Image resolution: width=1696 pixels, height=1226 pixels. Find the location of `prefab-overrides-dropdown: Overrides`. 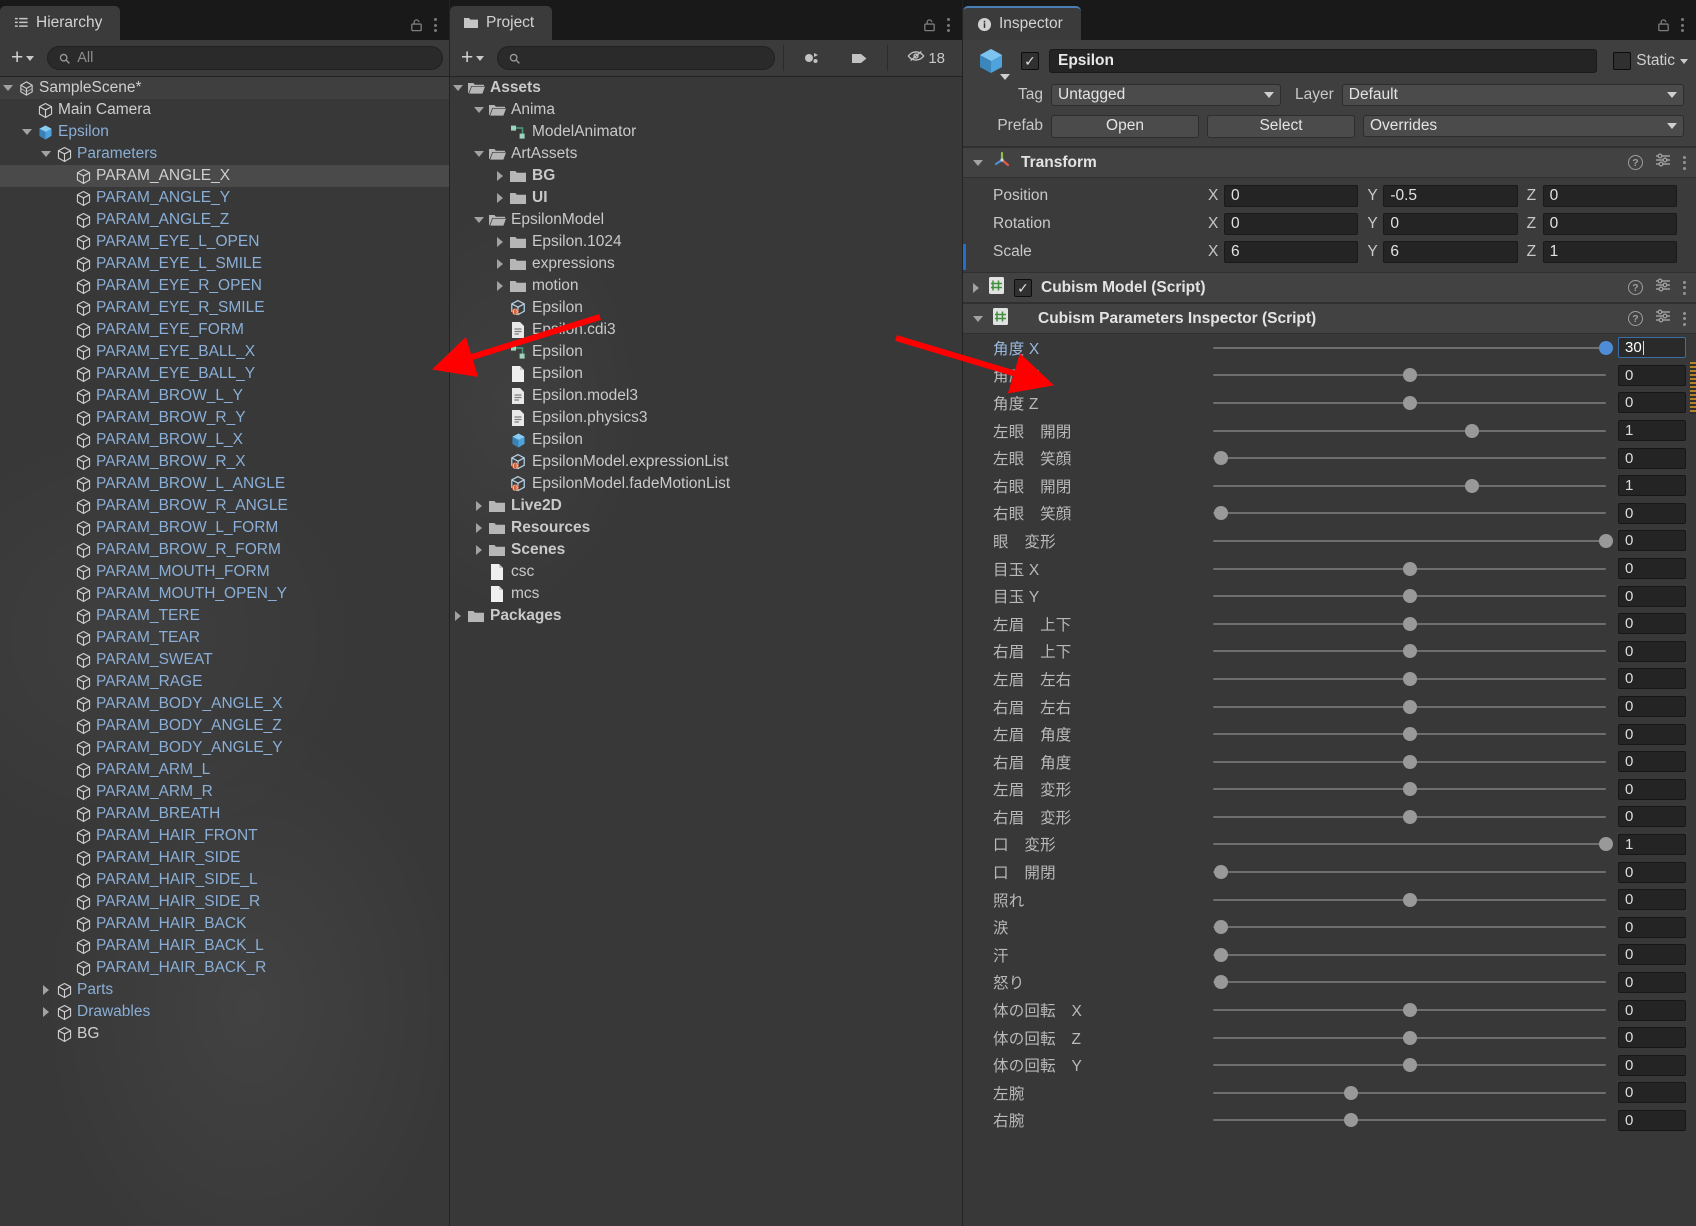

prefab-overrides-dropdown: Overrides is located at coordinates (1523, 126).